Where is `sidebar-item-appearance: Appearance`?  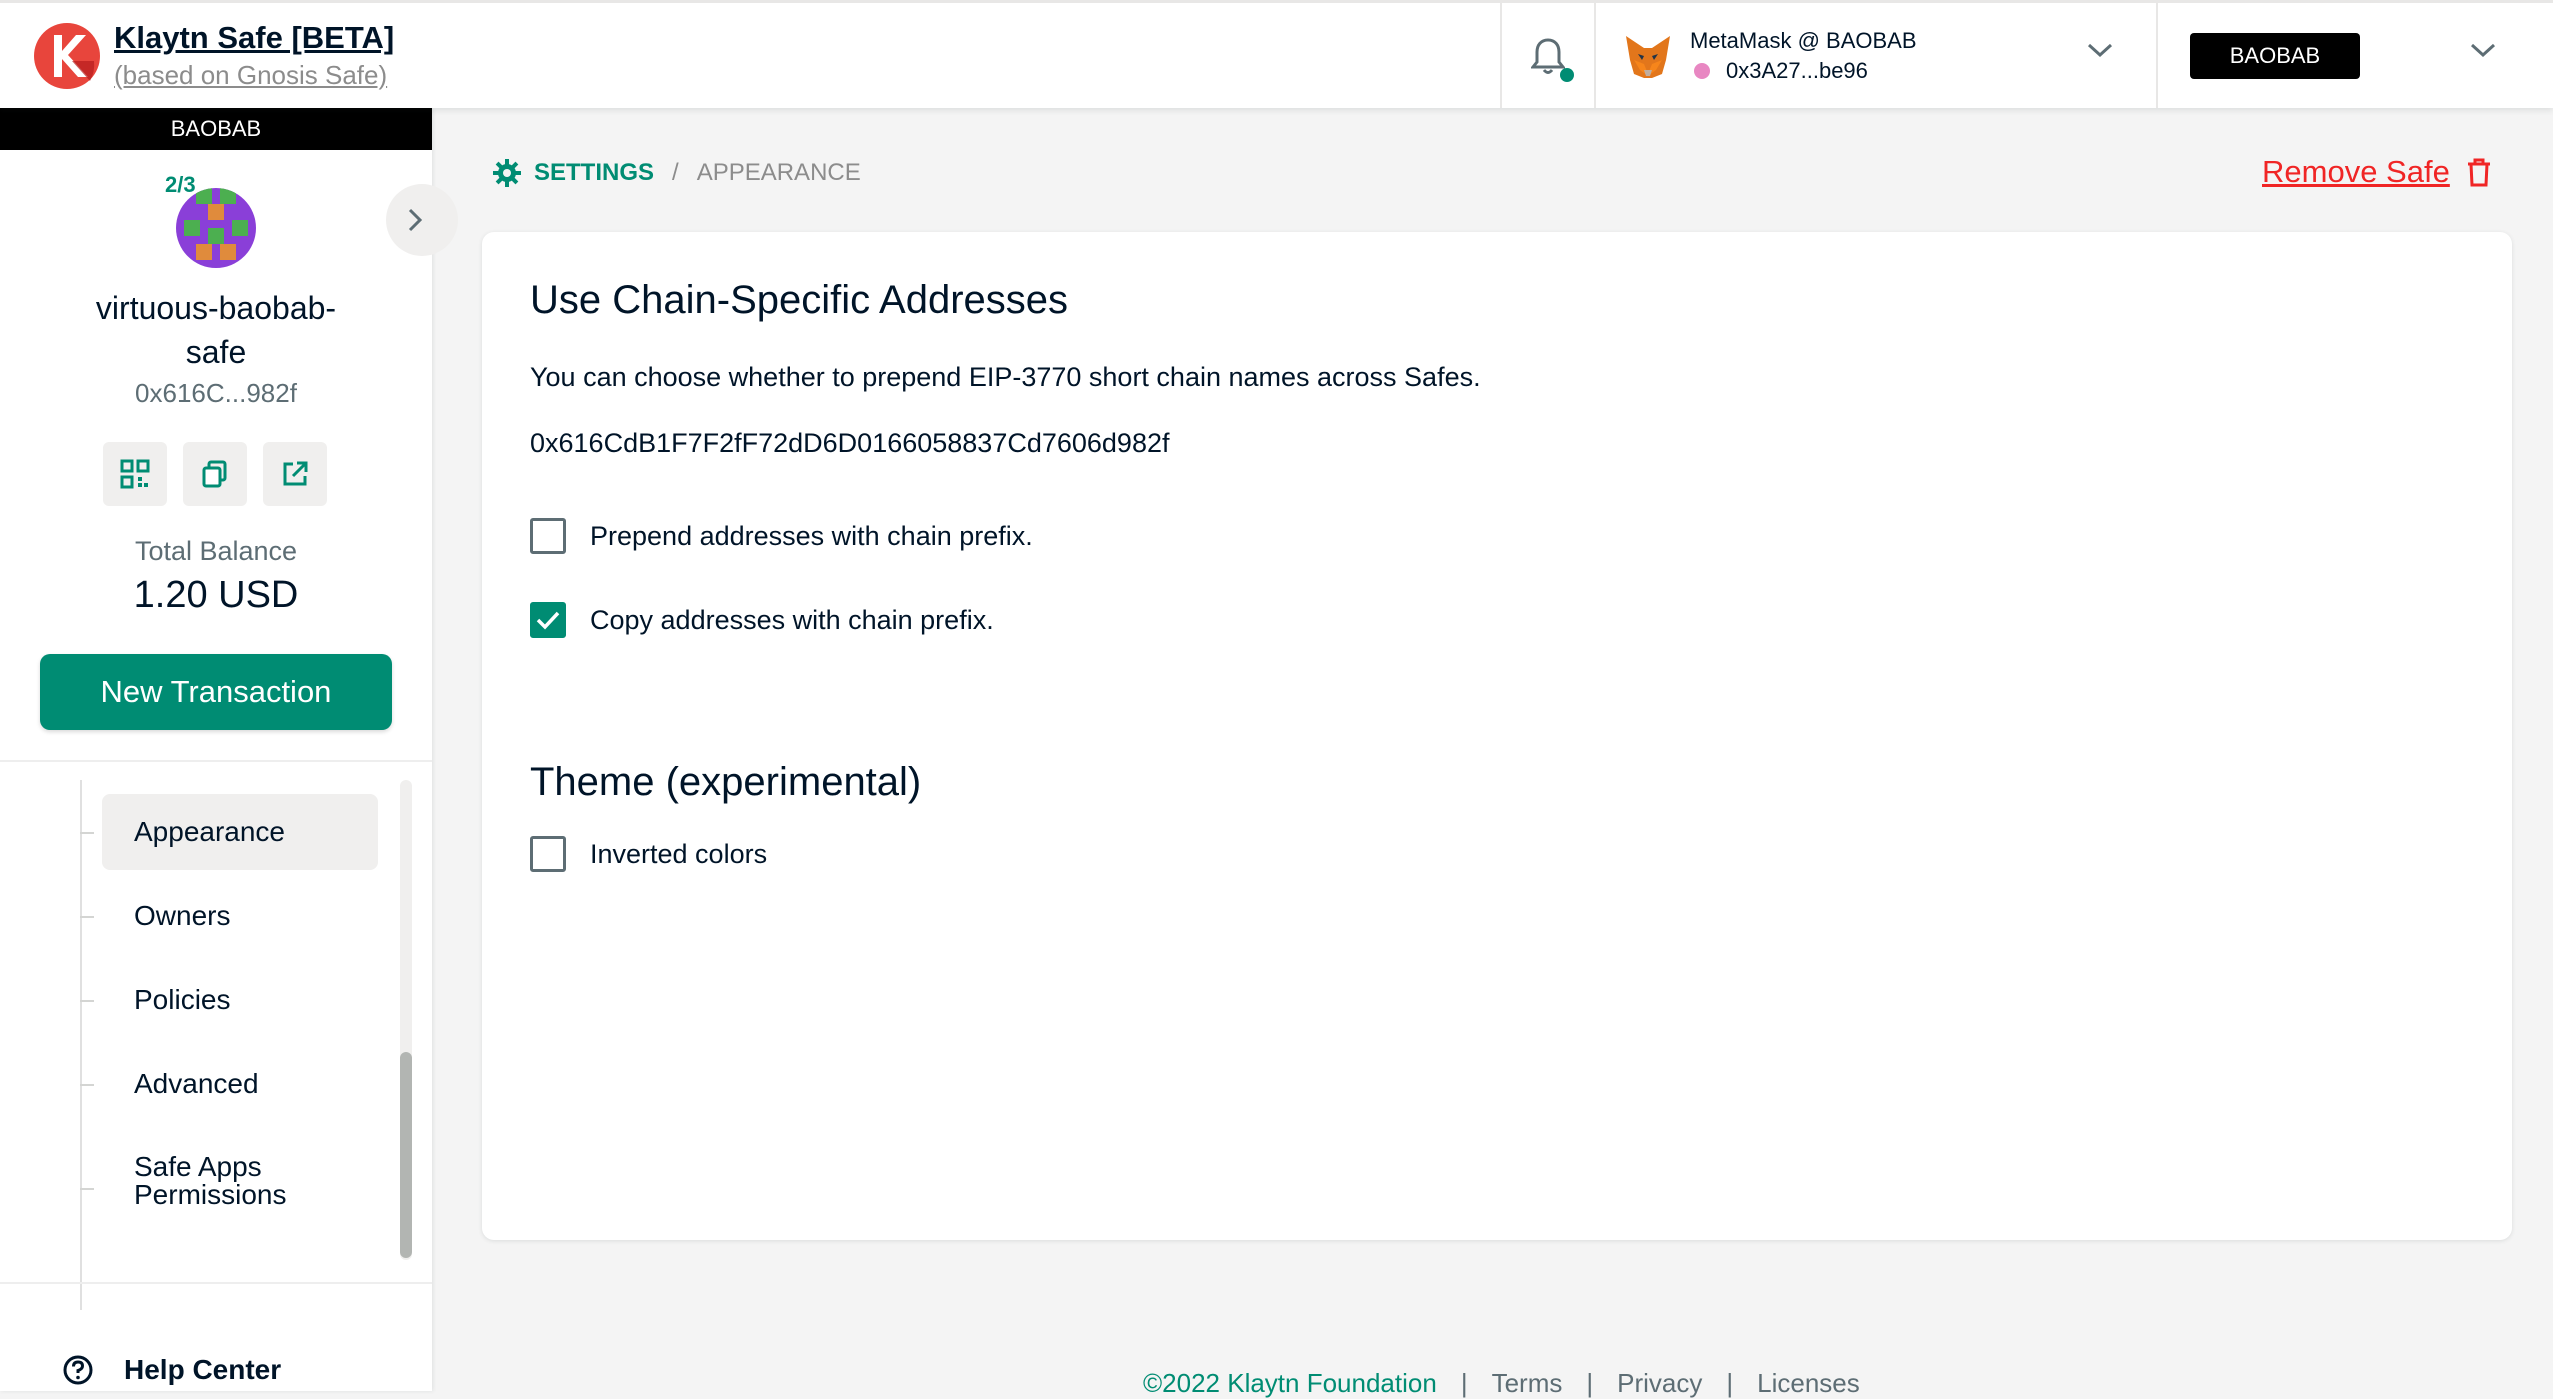 sidebar-item-appearance: Appearance is located at coordinates (240, 832).